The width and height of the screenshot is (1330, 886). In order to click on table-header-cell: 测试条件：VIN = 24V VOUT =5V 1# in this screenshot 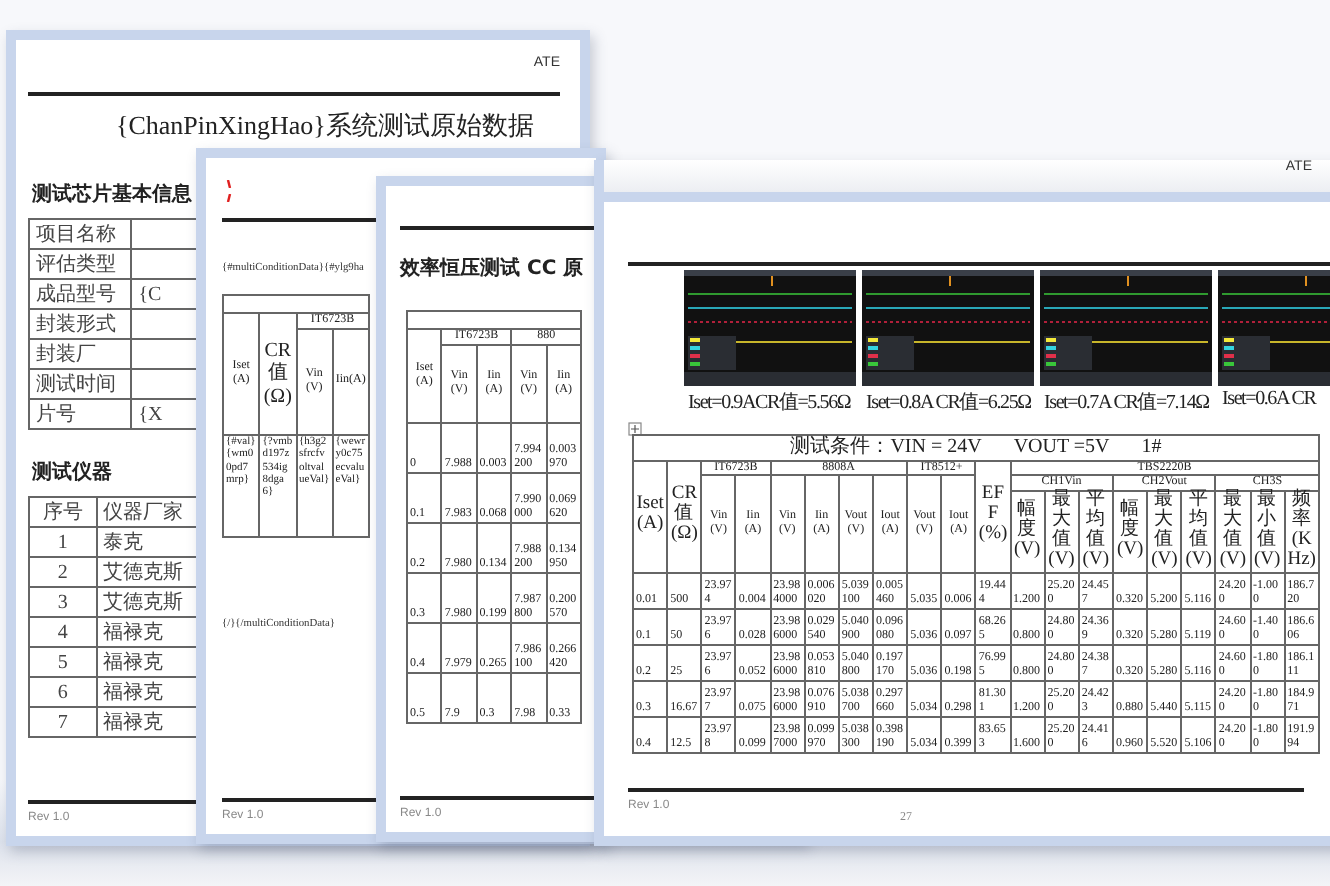, I will do `click(976, 447)`.